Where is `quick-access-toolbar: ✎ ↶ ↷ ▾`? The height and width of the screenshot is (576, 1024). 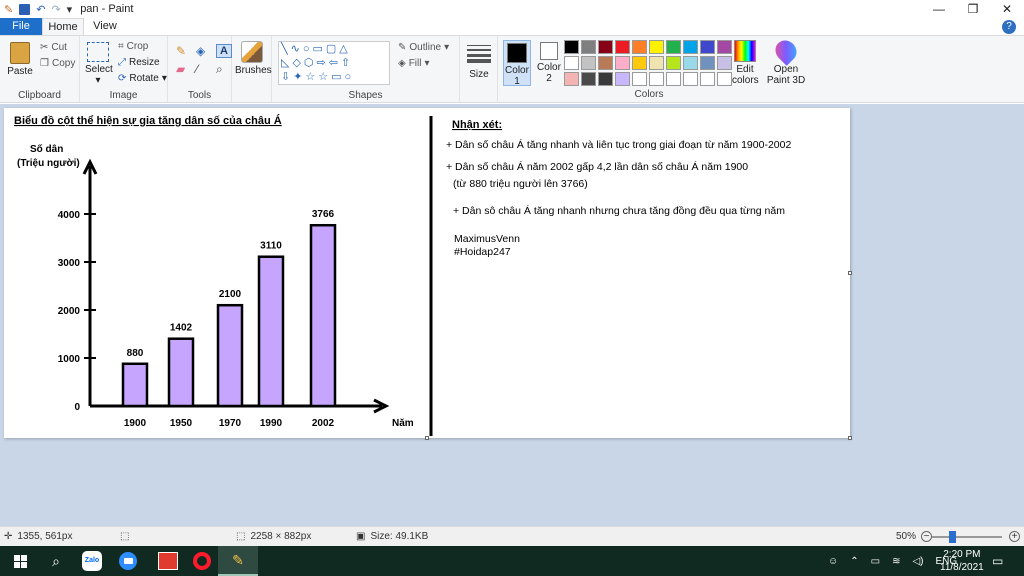 quick-access-toolbar: ✎ ↶ ↷ ▾ is located at coordinates (36, 9).